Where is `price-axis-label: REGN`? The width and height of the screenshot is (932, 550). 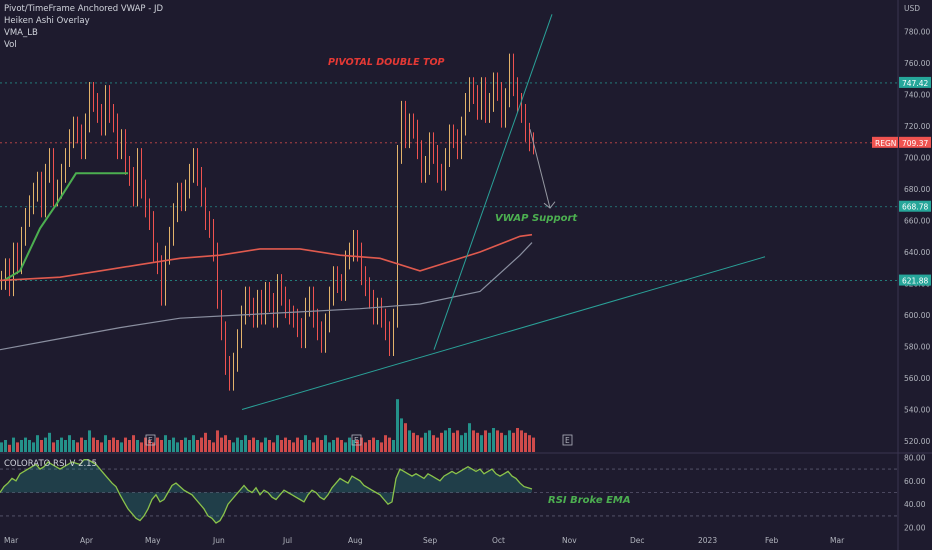 price-axis-label: REGN is located at coordinates (885, 143).